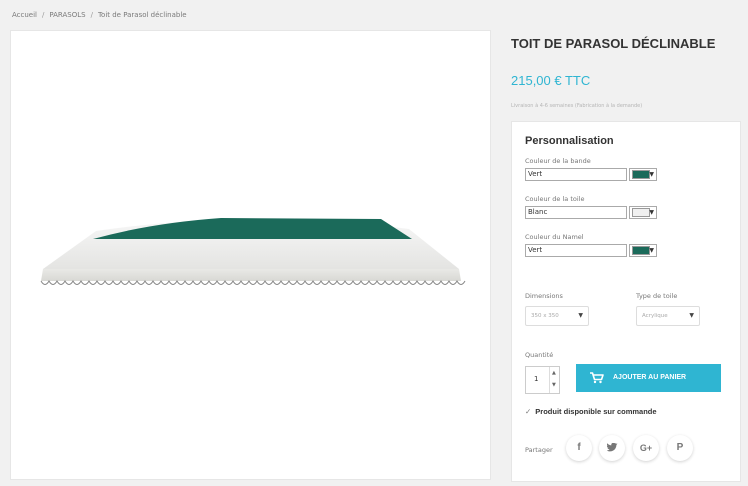  What do you see at coordinates (24, 15) in the screenshot?
I see `breadcrumb-home: Accueil` at bounding box center [24, 15].